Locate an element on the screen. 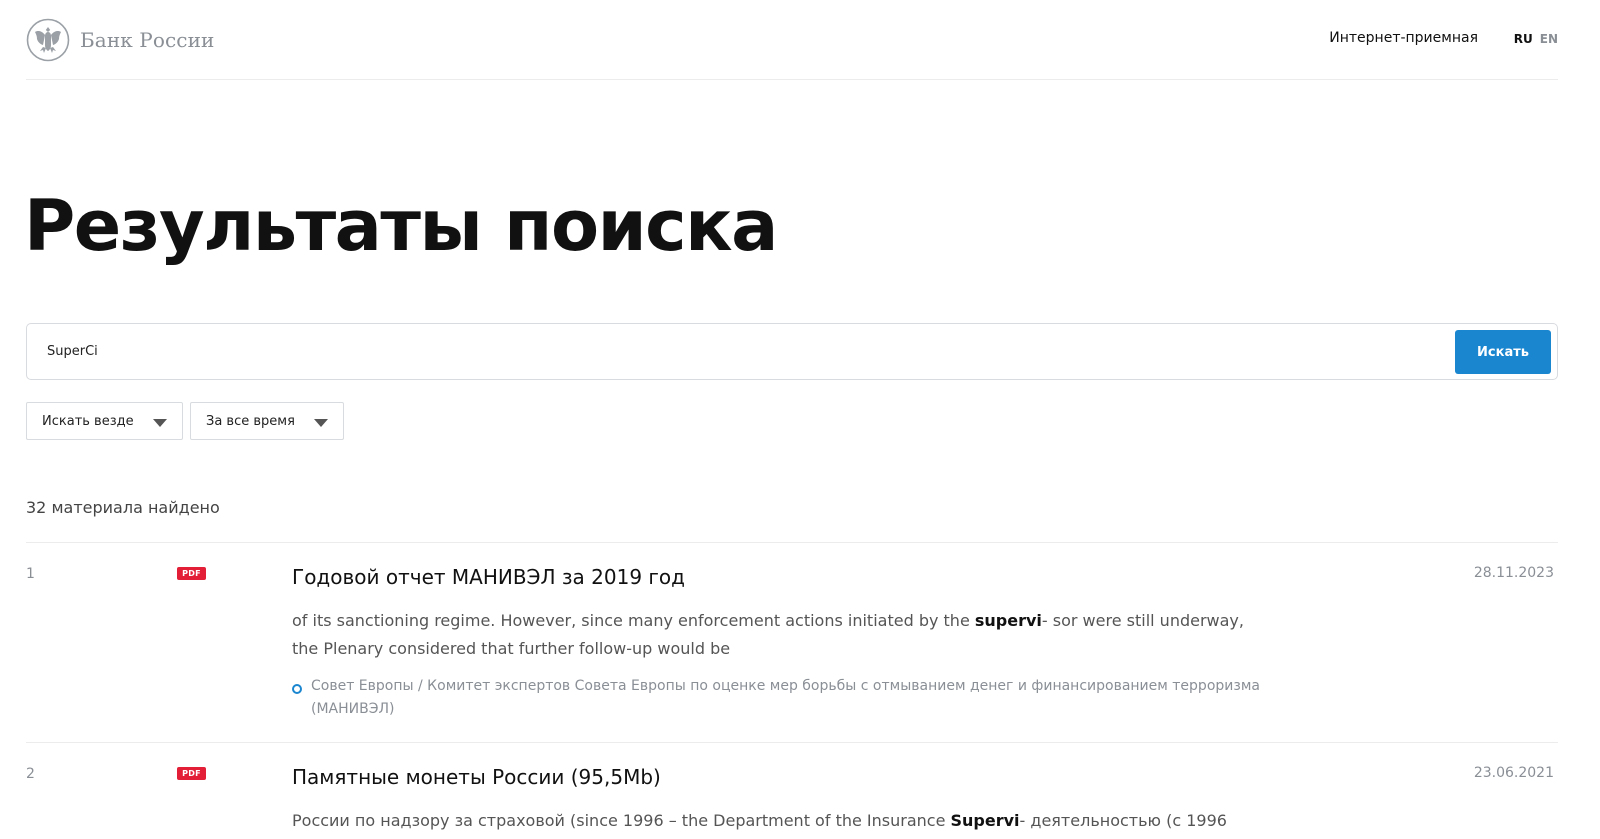  snippet-highlight: Supervi is located at coordinates (985, 820).